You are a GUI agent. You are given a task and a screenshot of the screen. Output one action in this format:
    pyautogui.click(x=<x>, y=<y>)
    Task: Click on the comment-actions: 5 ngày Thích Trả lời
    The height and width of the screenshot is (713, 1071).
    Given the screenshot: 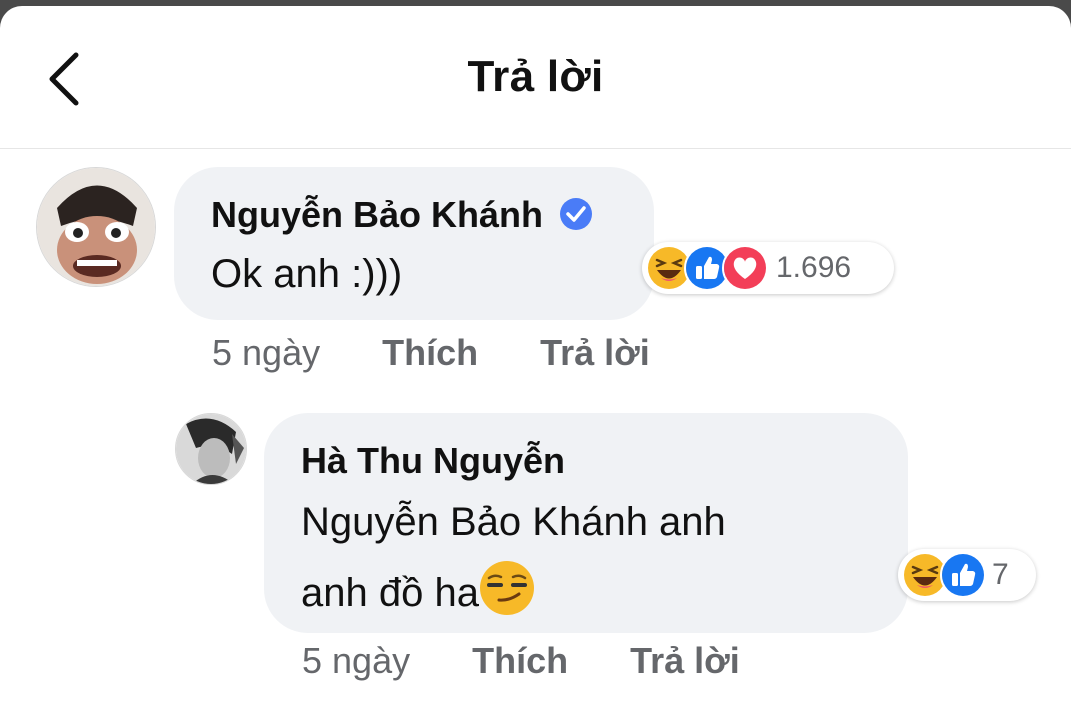 What is the action you would take?
    pyautogui.click(x=431, y=353)
    